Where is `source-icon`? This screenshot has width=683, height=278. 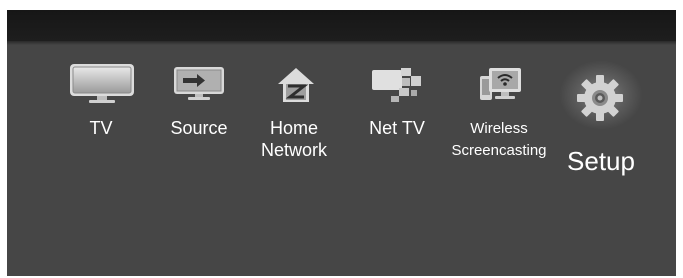
source-icon is located at coordinates (199, 83).